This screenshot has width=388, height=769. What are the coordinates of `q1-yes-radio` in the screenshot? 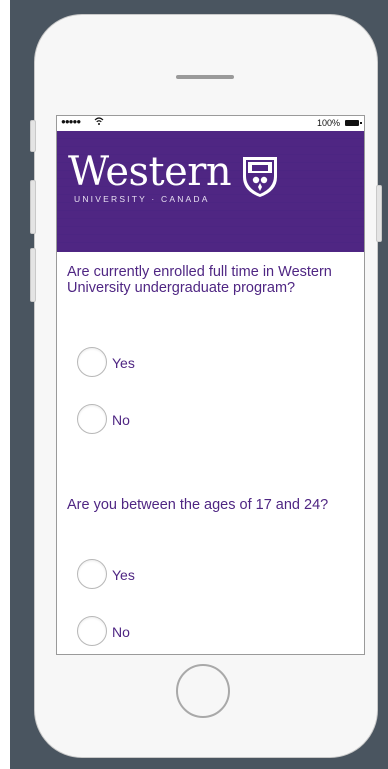 It's located at (92, 362).